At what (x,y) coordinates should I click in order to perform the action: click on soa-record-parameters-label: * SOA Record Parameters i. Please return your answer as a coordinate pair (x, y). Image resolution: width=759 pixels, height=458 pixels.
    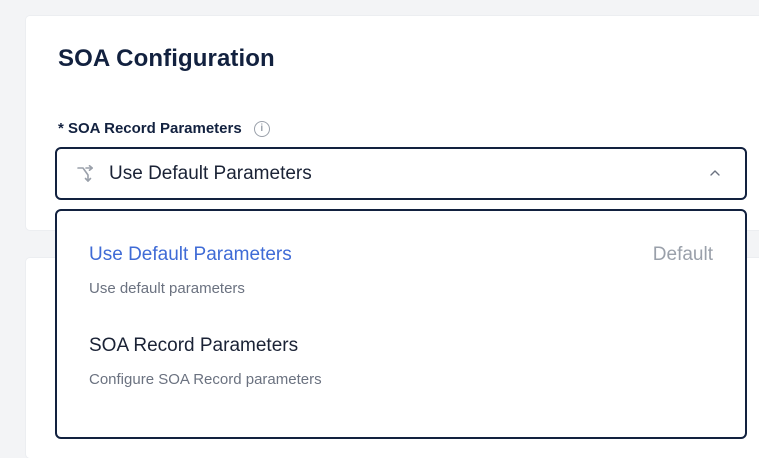
    Looking at the image, I should click on (164, 128).